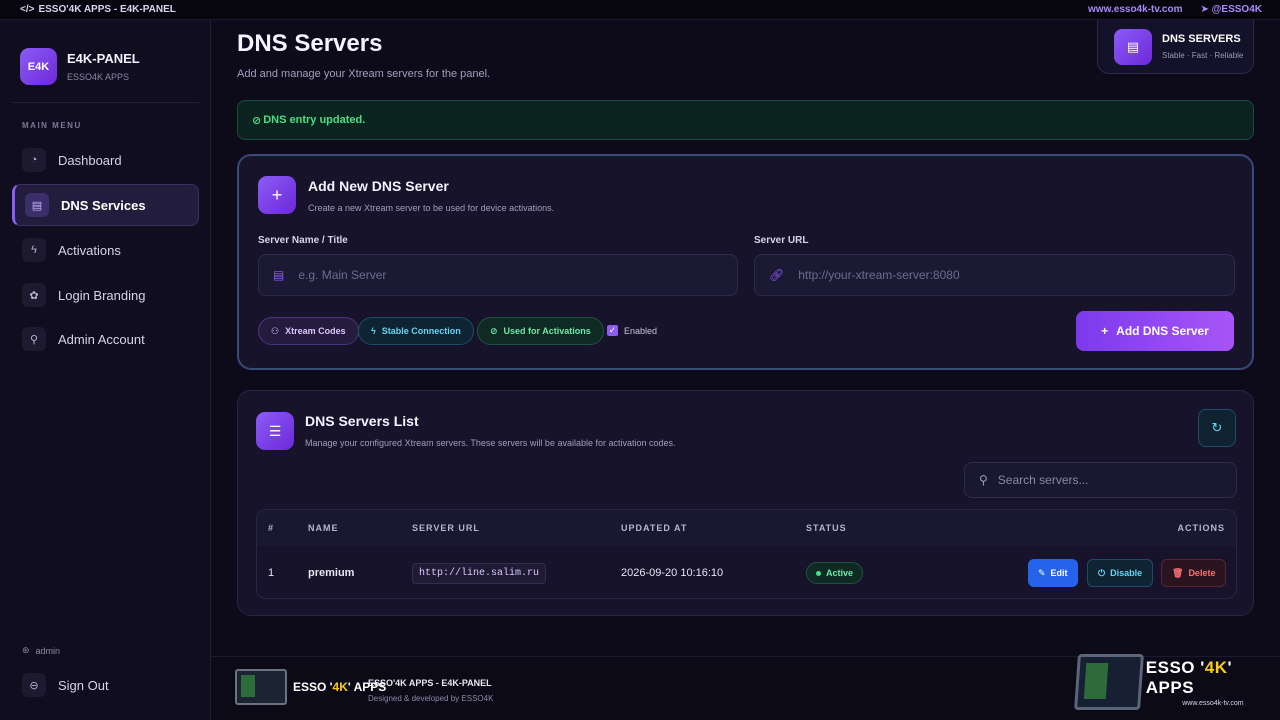  I want to click on row-status-cell: Active, so click(835, 572).